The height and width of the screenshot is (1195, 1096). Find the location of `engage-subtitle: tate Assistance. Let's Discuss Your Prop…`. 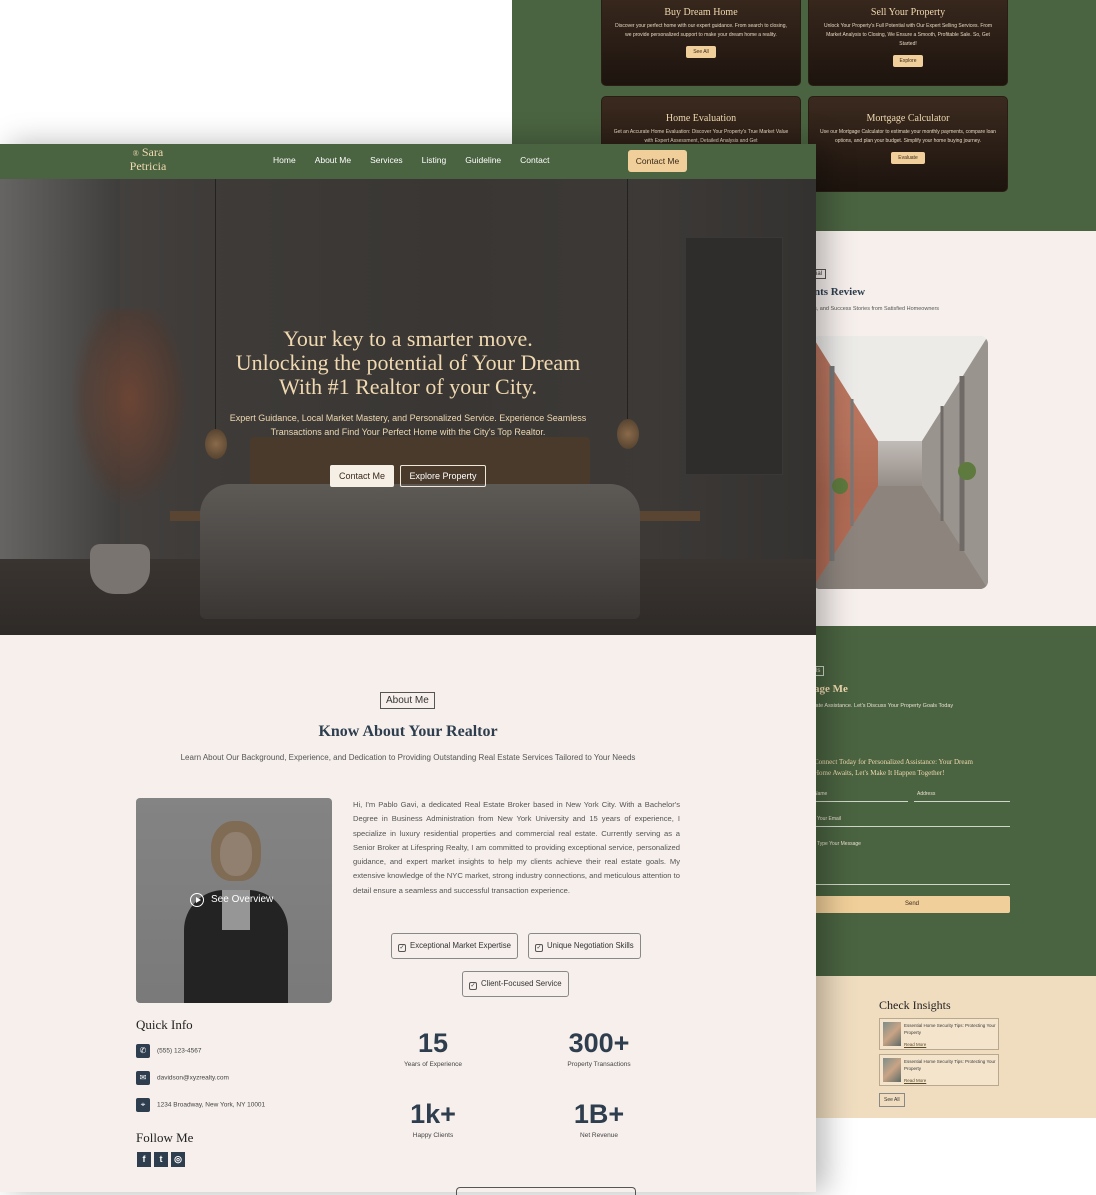

engage-subtitle: tate Assistance. Let's Discuss Your Prop… is located at coordinates (884, 706).